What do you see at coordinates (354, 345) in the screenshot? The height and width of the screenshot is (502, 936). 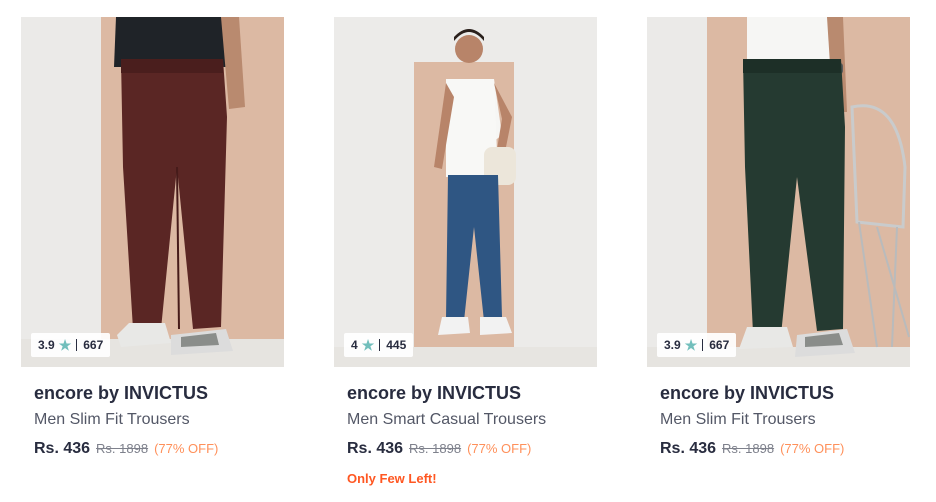 I see `rating-value: 4` at bounding box center [354, 345].